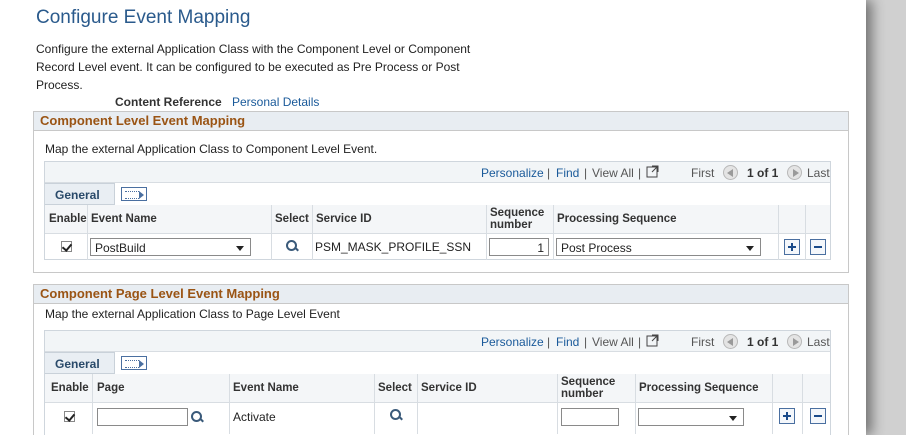 This screenshot has width=906, height=435. I want to click on processing-sequence-value: Post Process, so click(596, 248).